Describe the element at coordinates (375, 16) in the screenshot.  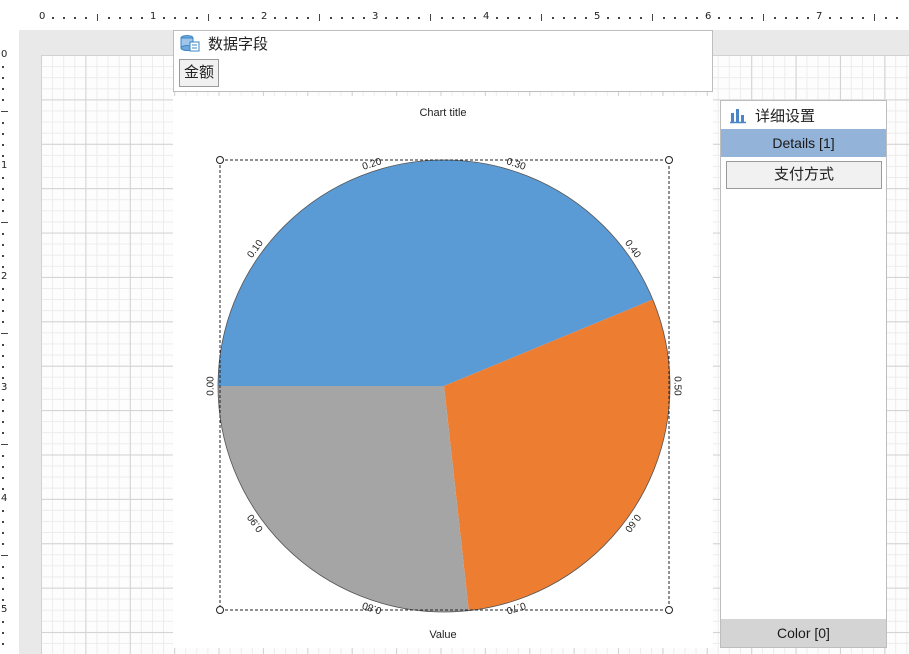
I see `ruler-label-top: 3` at that location.